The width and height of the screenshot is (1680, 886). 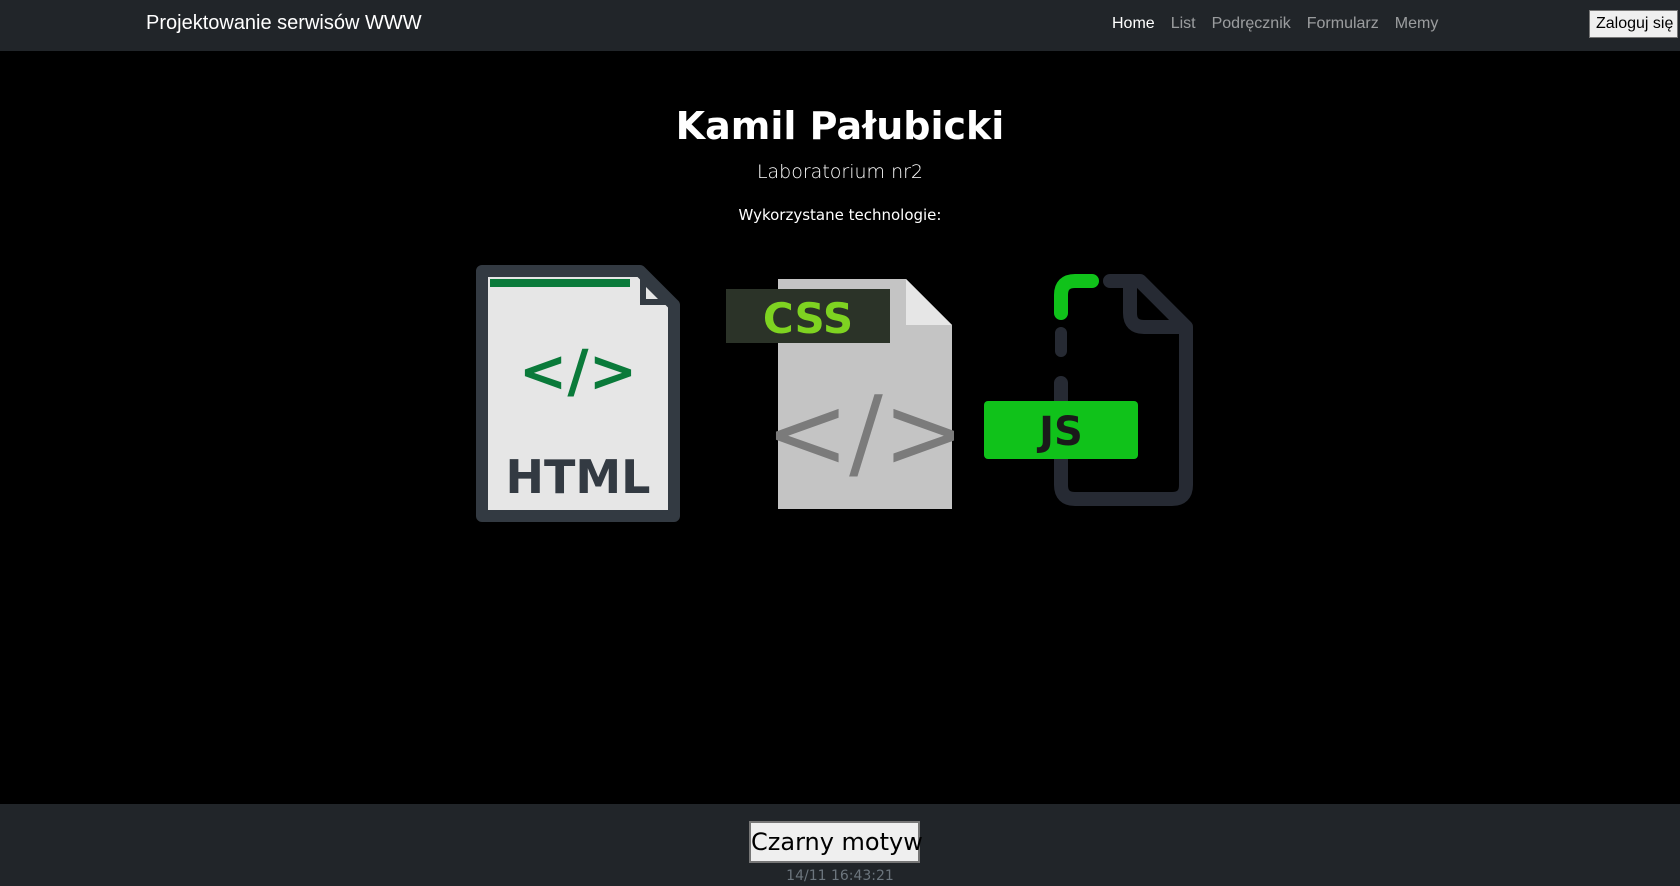 I want to click on nav-link-home: Home, so click(x=1133, y=24).